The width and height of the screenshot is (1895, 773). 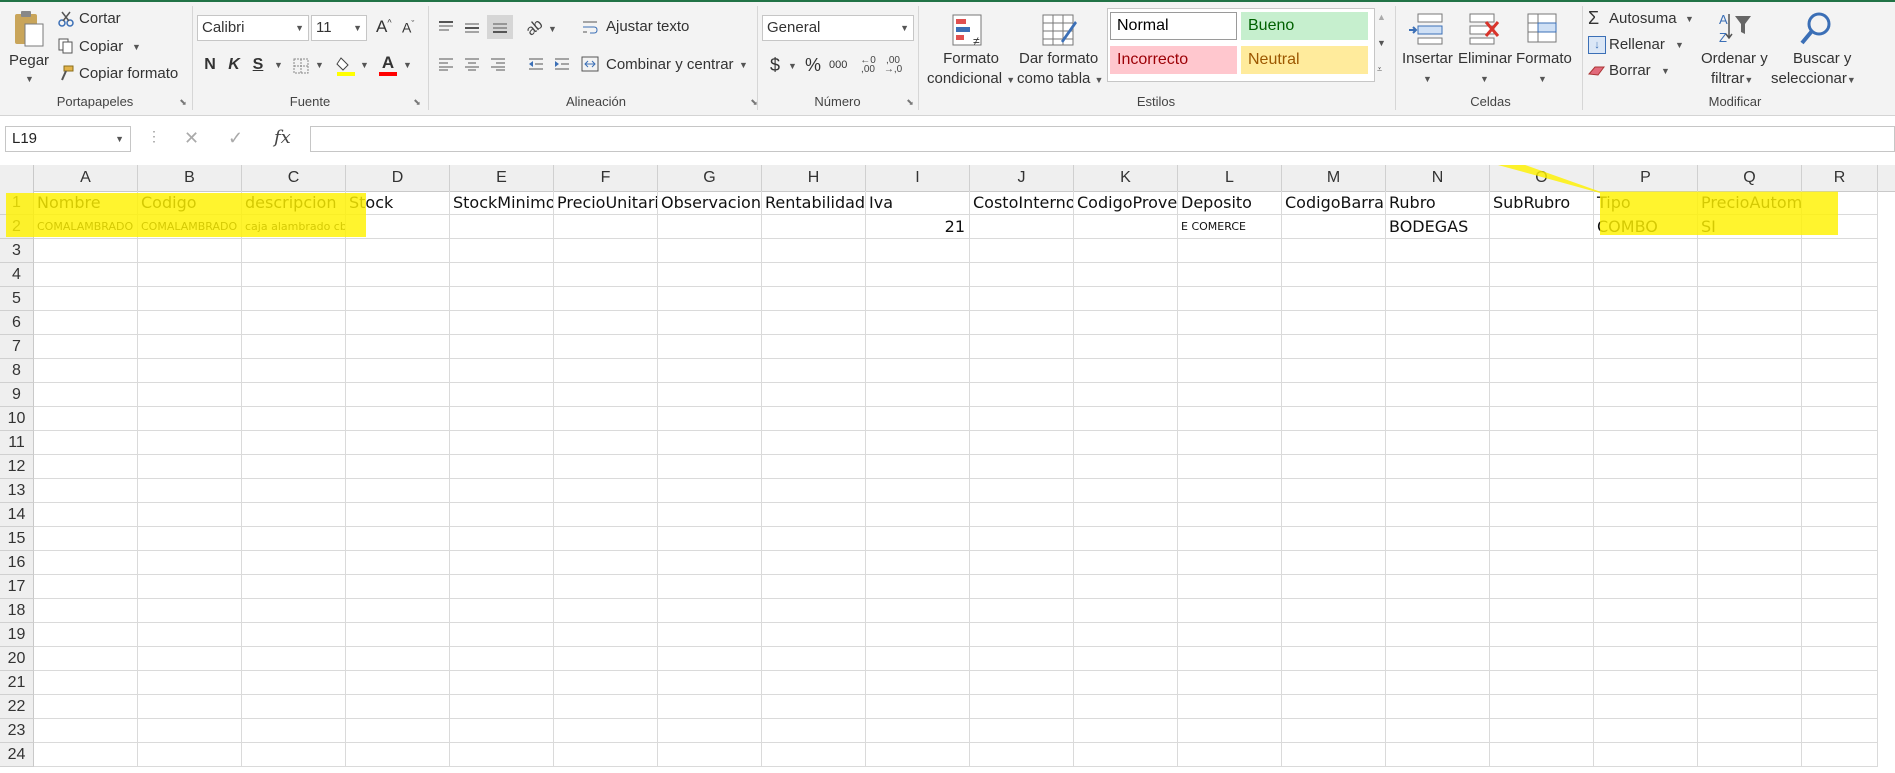 What do you see at coordinates (29, 60) in the screenshot?
I see `paste-button: Pegar` at bounding box center [29, 60].